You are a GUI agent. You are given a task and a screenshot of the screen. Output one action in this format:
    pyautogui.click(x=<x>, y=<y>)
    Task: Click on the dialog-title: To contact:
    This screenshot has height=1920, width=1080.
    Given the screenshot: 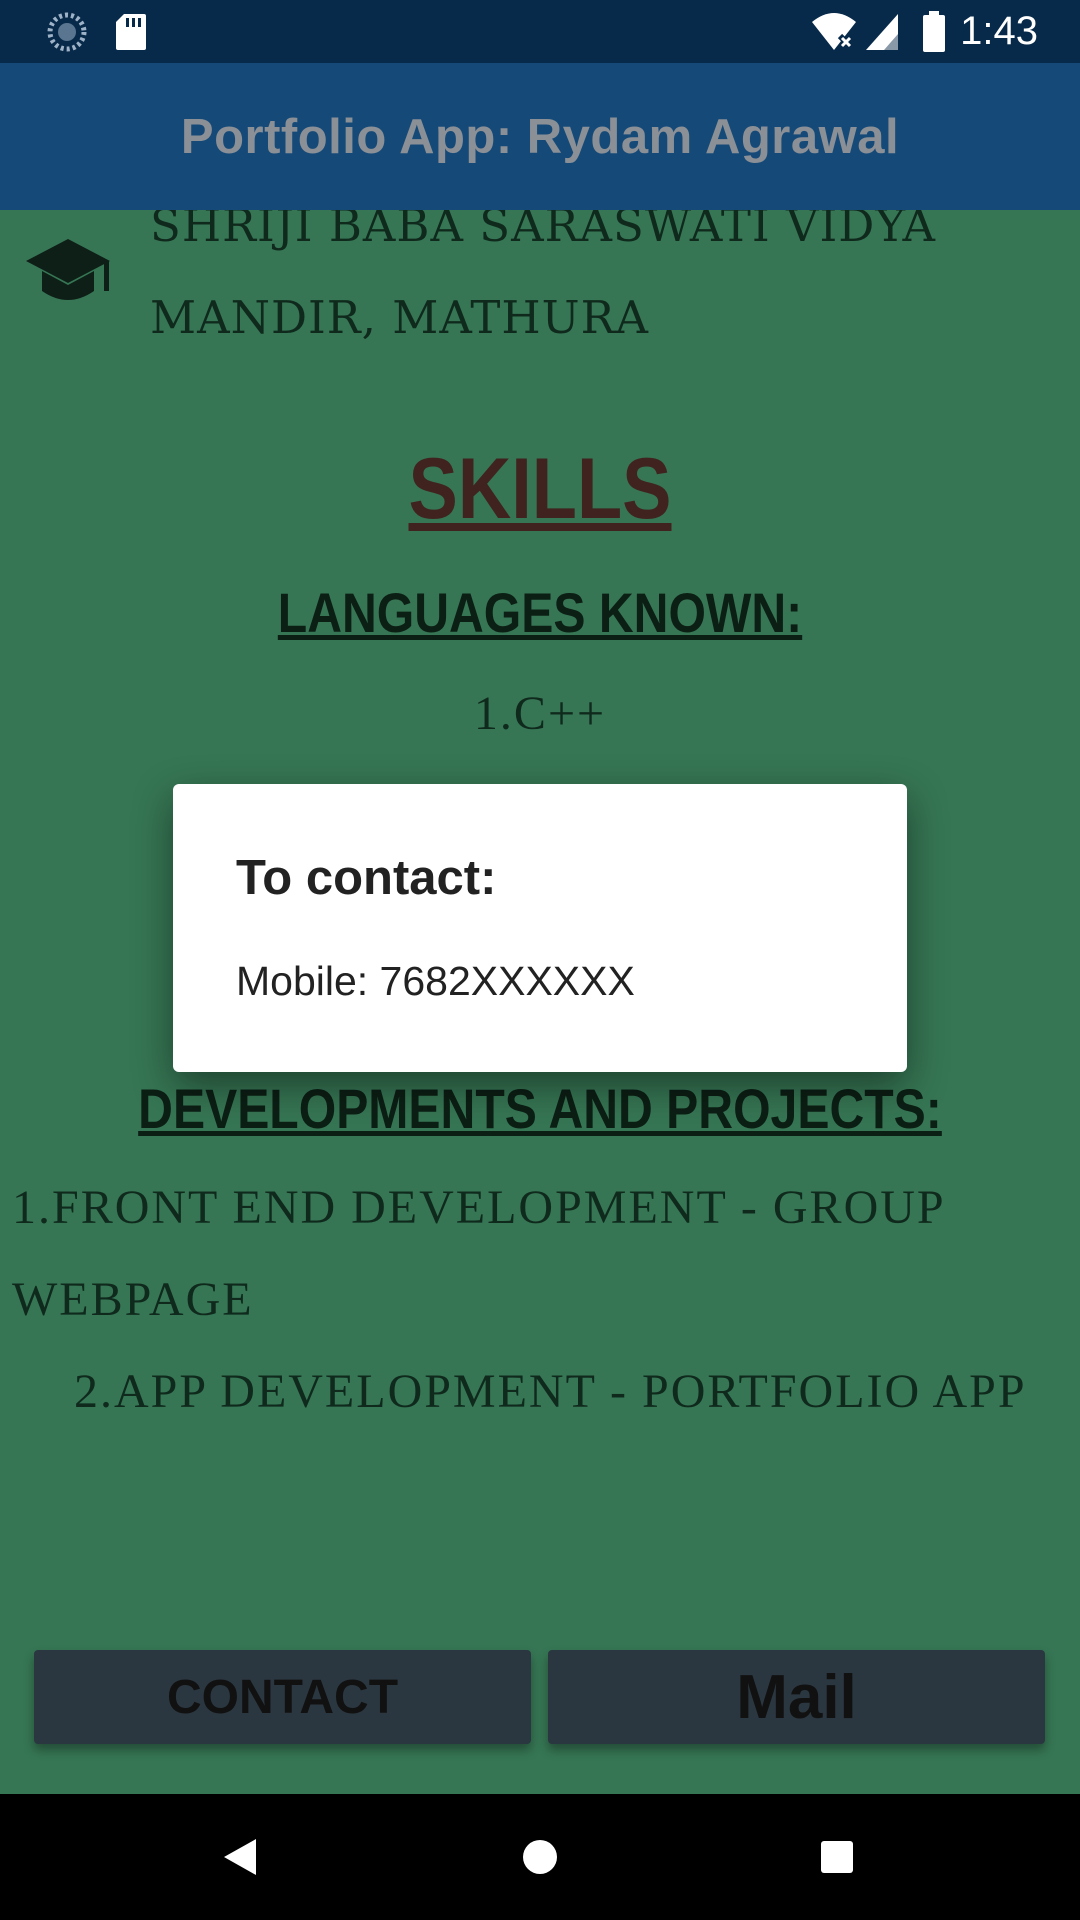 What is the action you would take?
    pyautogui.click(x=366, y=878)
    